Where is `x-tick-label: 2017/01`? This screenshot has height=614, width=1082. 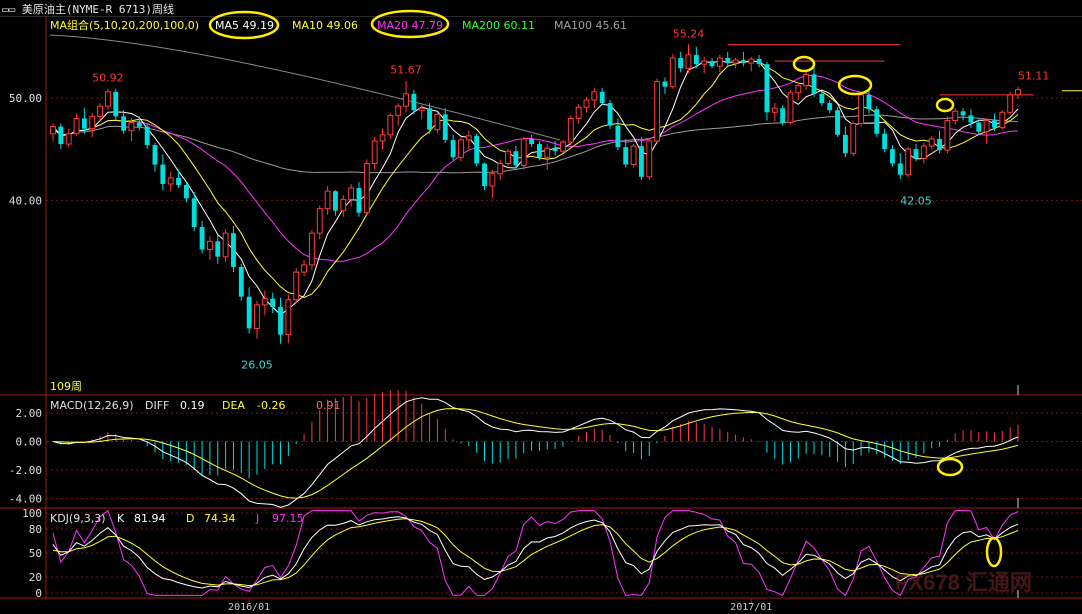
x-tick-label: 2017/01 is located at coordinates (751, 607).